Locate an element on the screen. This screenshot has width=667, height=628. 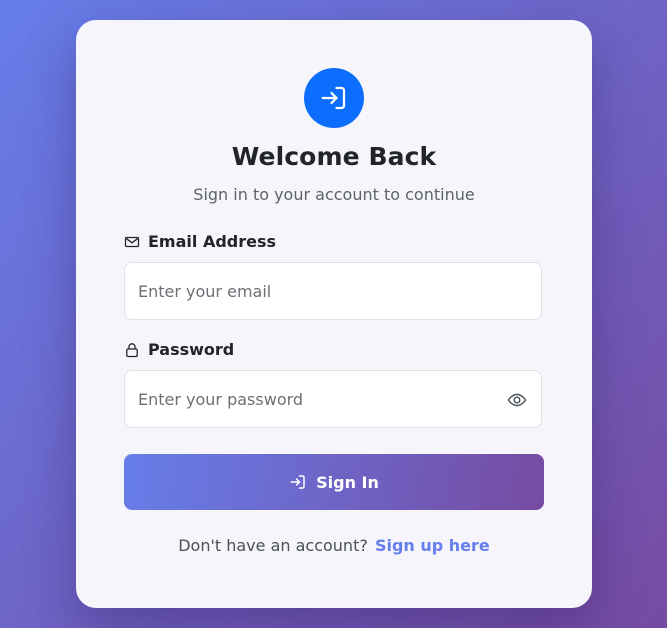
email-field is located at coordinates (333, 291).